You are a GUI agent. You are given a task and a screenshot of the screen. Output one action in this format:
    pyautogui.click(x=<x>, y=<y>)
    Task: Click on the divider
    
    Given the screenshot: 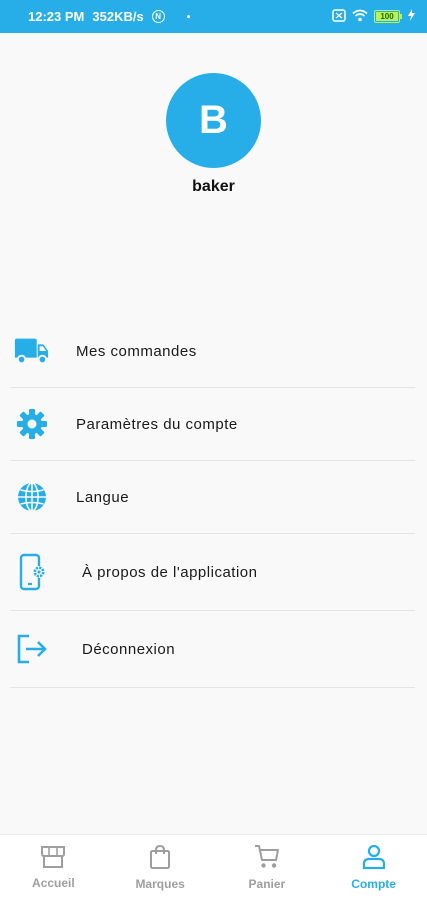 What is the action you would take?
    pyautogui.click(x=212, y=687)
    